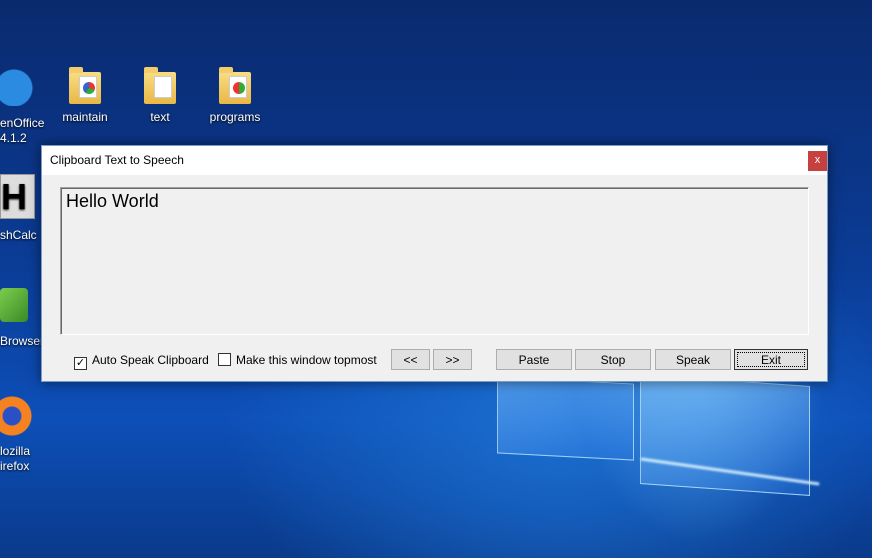  What do you see at coordinates (22, 341) in the screenshot?
I see `desktop-icon-label: Browser` at bounding box center [22, 341].